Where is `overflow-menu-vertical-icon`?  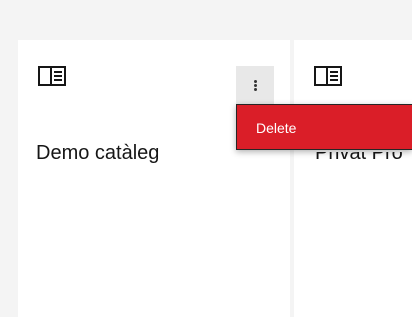 overflow-menu-vertical-icon is located at coordinates (255, 85).